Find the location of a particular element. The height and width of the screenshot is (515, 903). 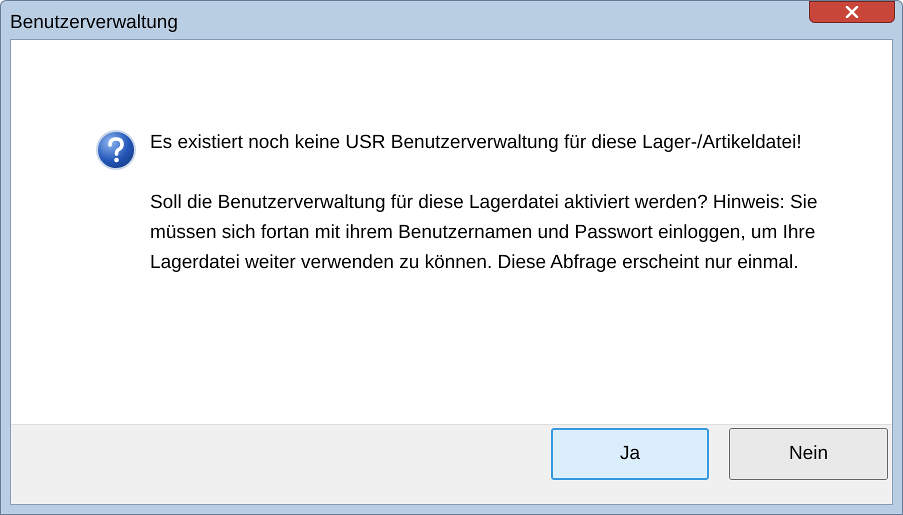

close-button is located at coordinates (852, 12).